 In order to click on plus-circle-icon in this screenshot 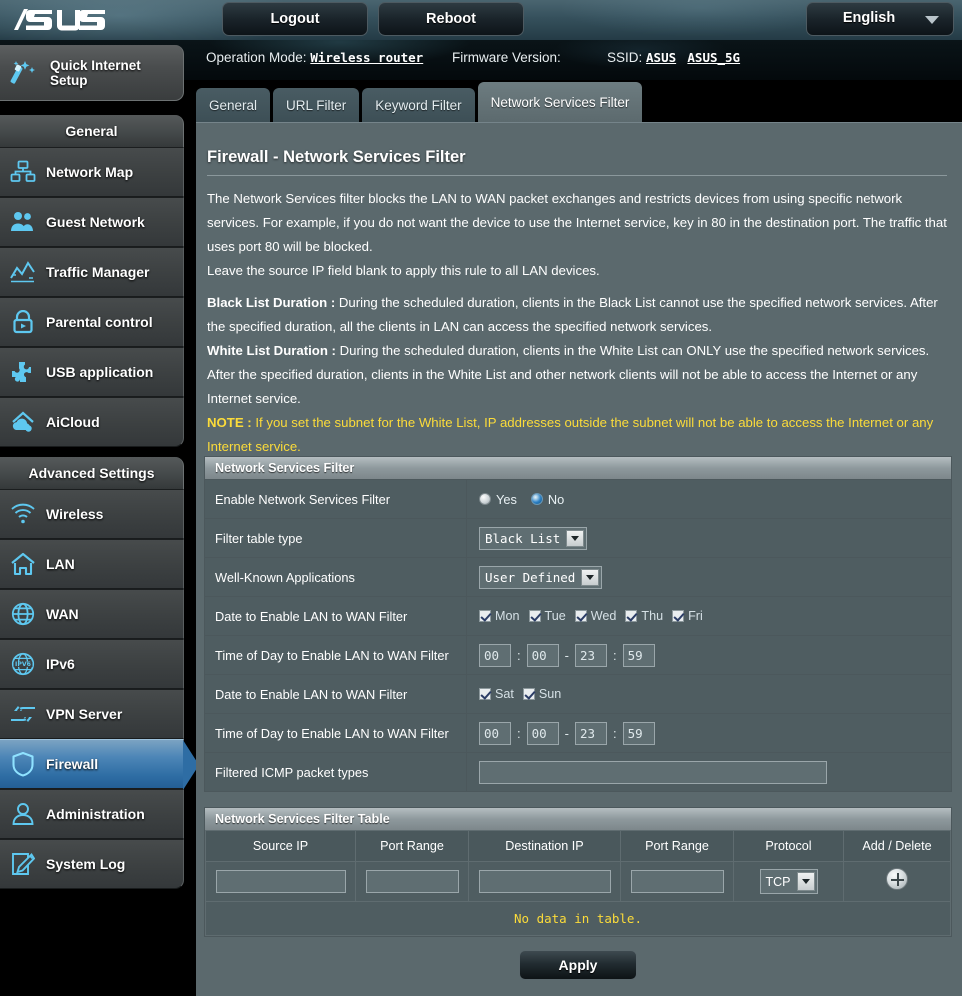, I will do `click(897, 879)`.